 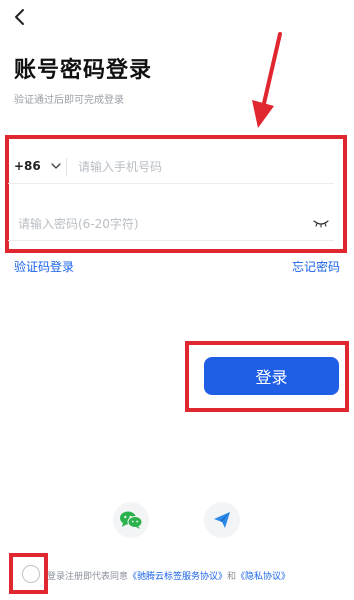 I want to click on wechat-login-button, so click(x=131, y=520).